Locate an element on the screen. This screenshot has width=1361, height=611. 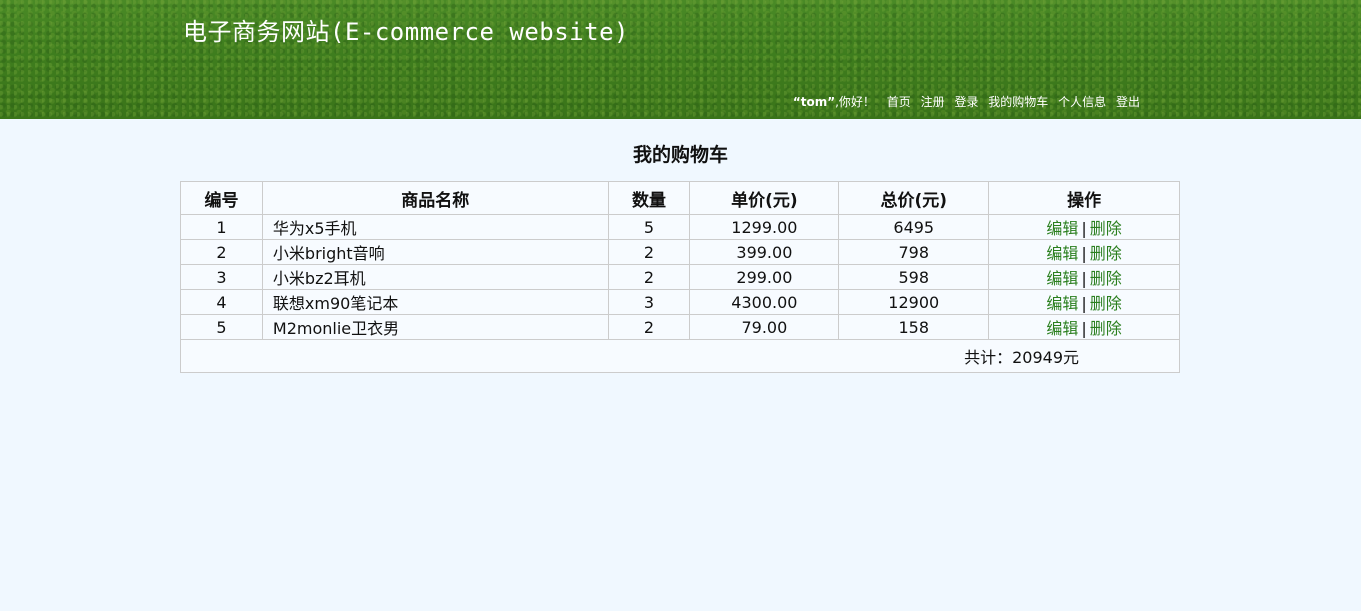
grand-total: 共计：20949元 is located at coordinates (680, 356).